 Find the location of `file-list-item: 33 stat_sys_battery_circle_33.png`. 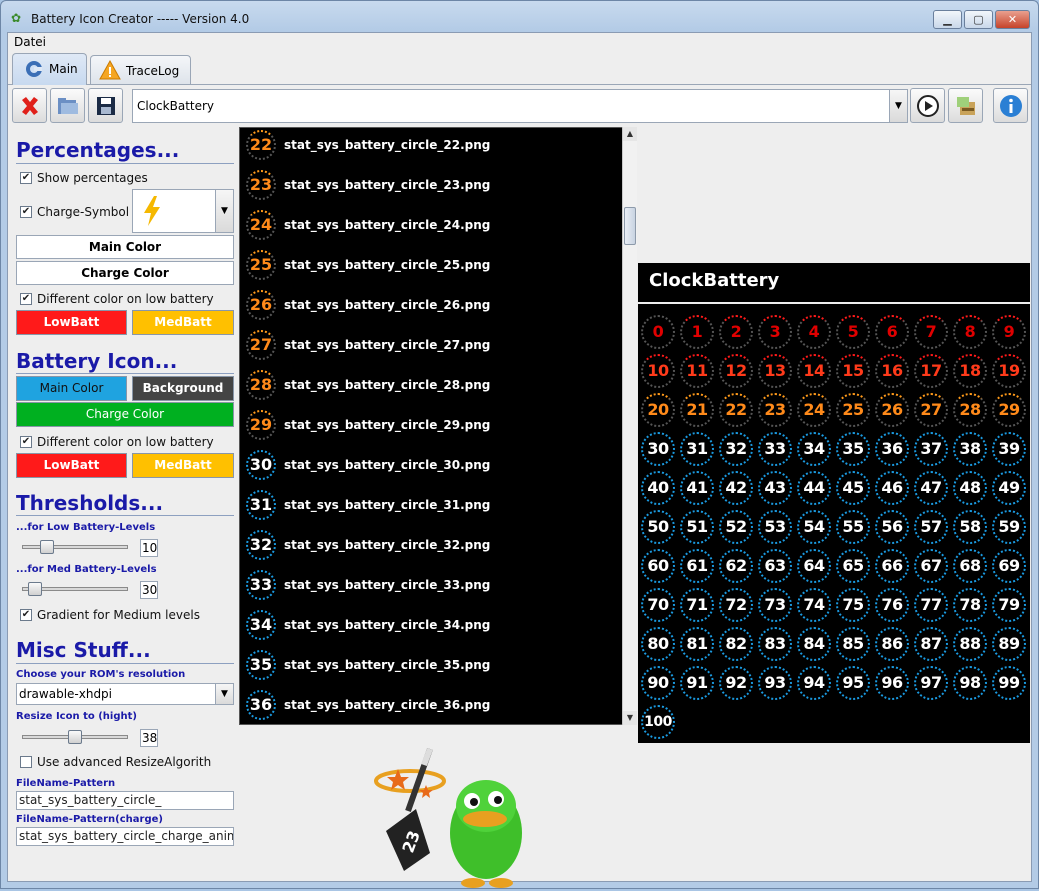

file-list-item: 33 stat_sys_battery_circle_33.png is located at coordinates (430, 588).